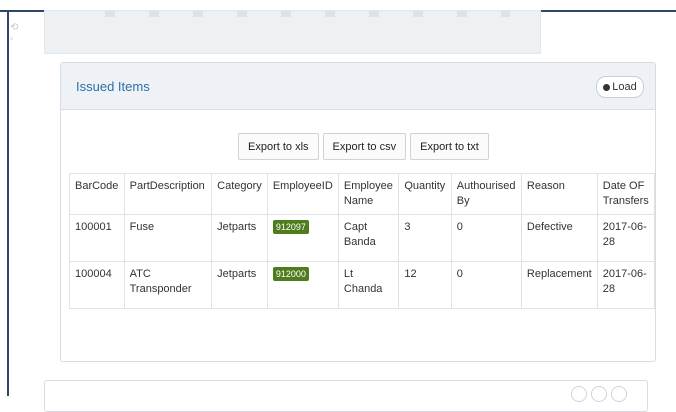 The width and height of the screenshot is (676, 412). I want to click on export-txt-button: Export to txt, so click(449, 146).